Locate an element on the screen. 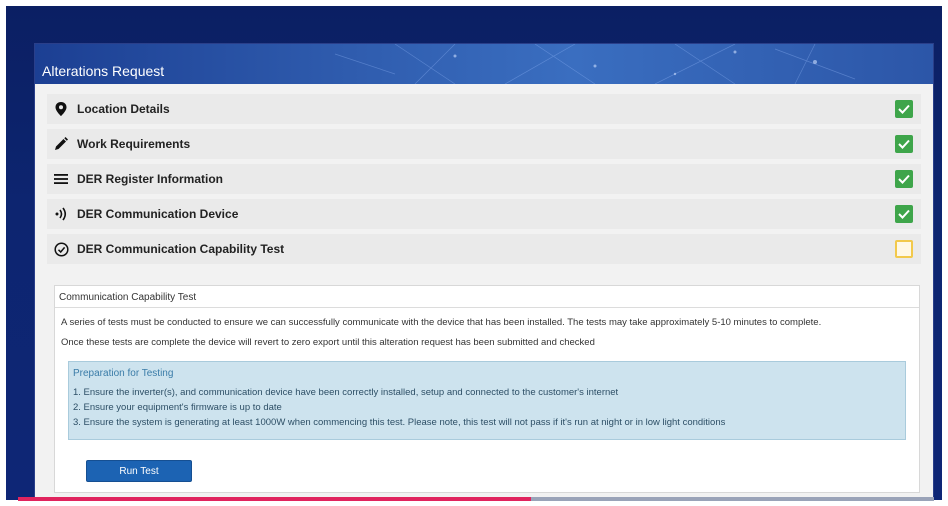 Image resolution: width=948 pixels, height=506 pixels. video-progress-fill is located at coordinates (274, 499).